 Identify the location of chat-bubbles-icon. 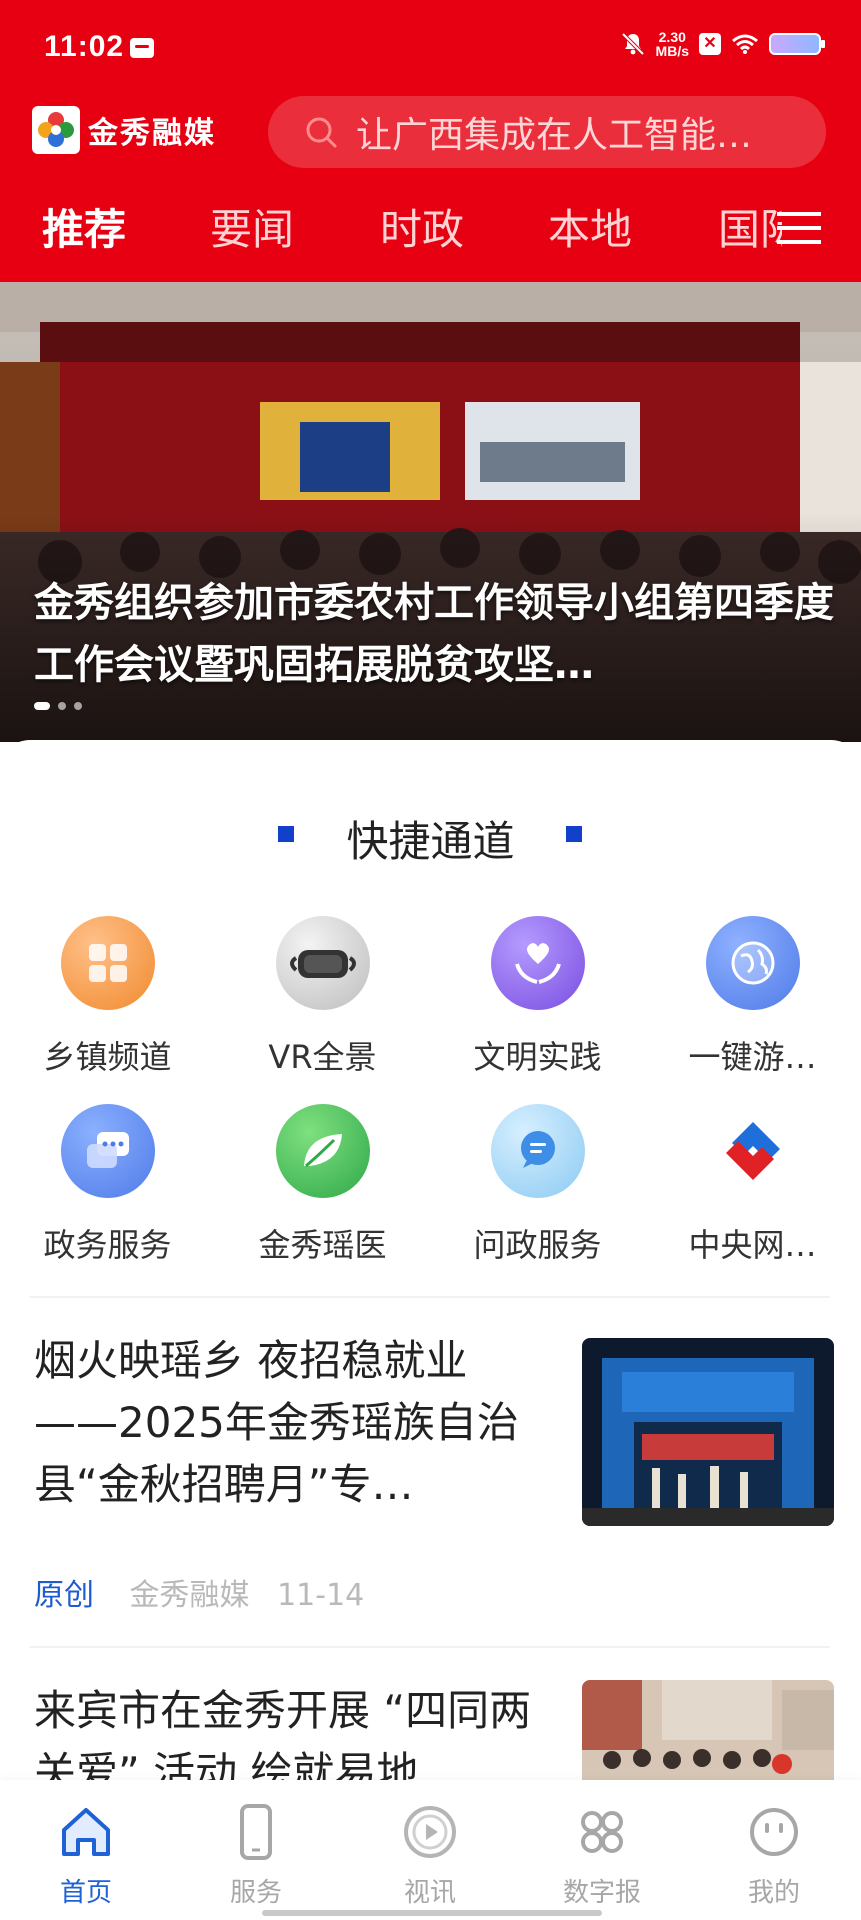
(107, 1151).